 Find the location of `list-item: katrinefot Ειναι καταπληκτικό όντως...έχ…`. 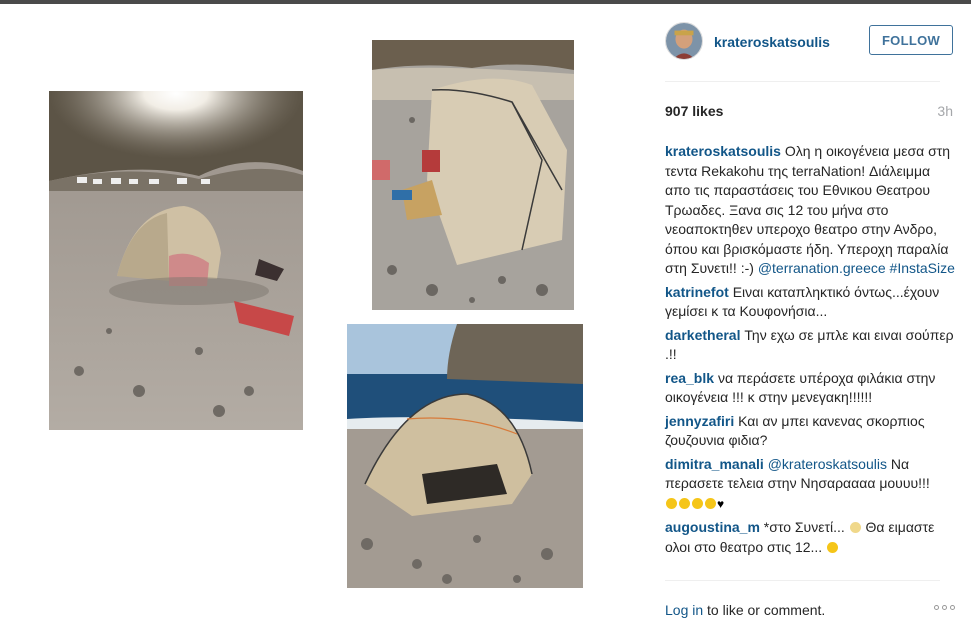

list-item: katrinefot Ειναι καταπληκτικό όντως...έχ… is located at coordinates (810, 302).